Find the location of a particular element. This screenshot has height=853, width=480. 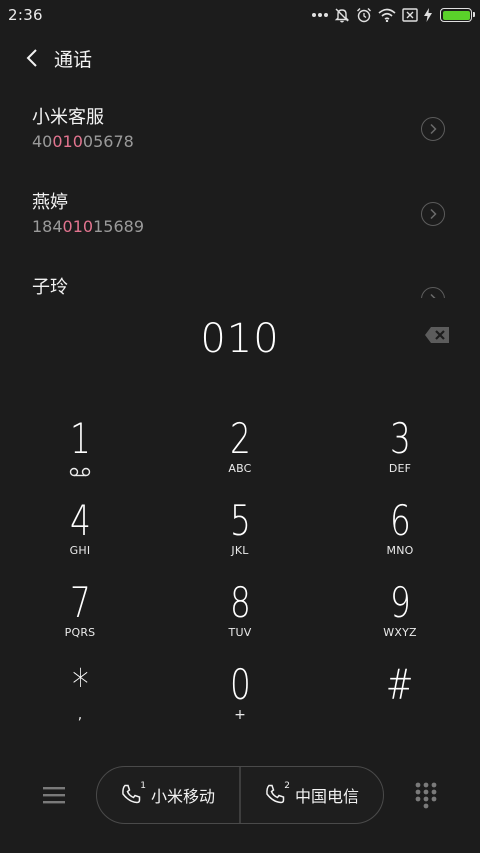

call-sim2-button: 2 中国电信 is located at coordinates (311, 795).